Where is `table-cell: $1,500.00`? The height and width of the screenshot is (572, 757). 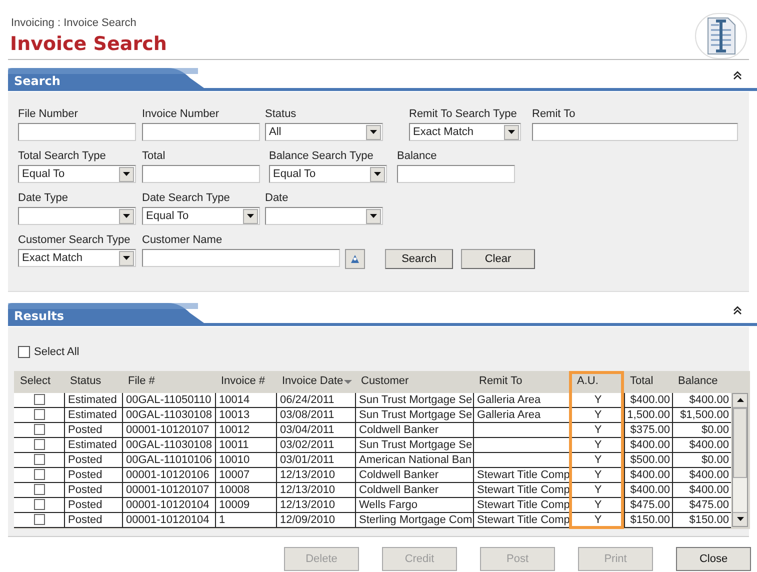 table-cell: $1,500.00 is located at coordinates (701, 415).